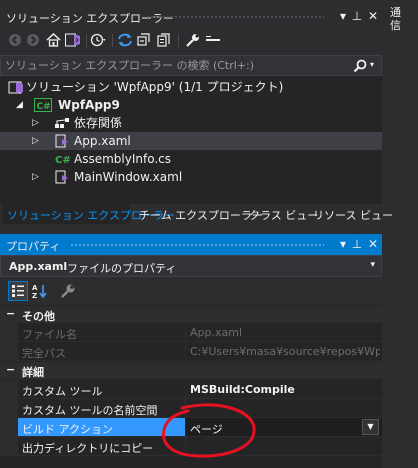 This screenshot has width=418, height=468. What do you see at coordinates (88, 448) in the screenshot?
I see `property-name: 出力ディレクトリにコピー` at bounding box center [88, 448].